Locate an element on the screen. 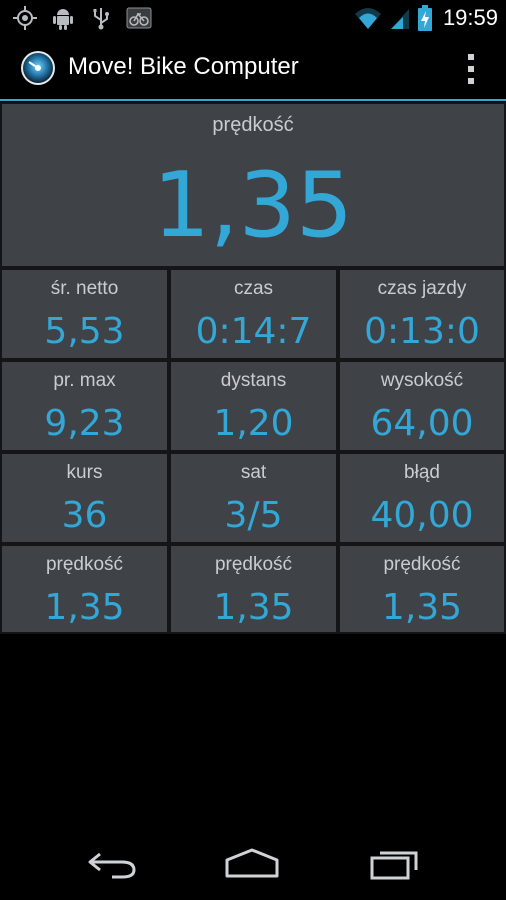 Image resolution: width=506 pixels, height=900 pixels. system-icons: 19:59 is located at coordinates (425, 18).